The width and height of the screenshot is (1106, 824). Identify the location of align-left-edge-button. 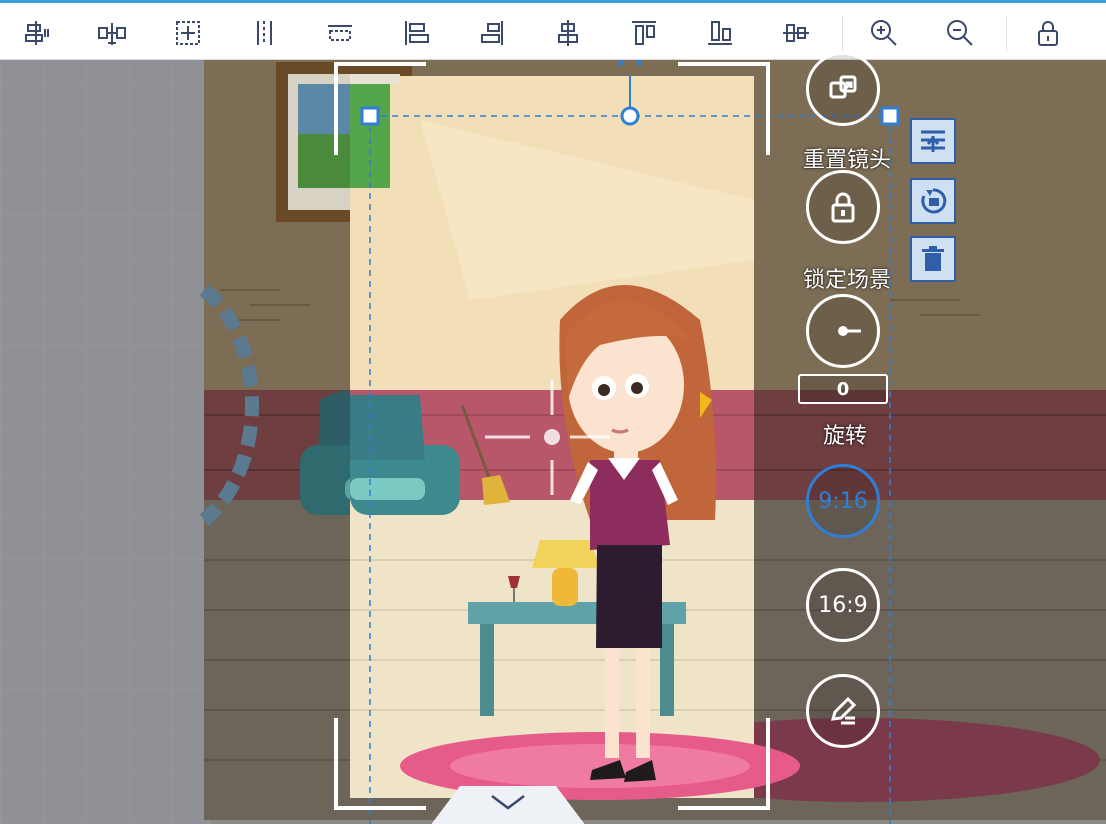
(36, 33).